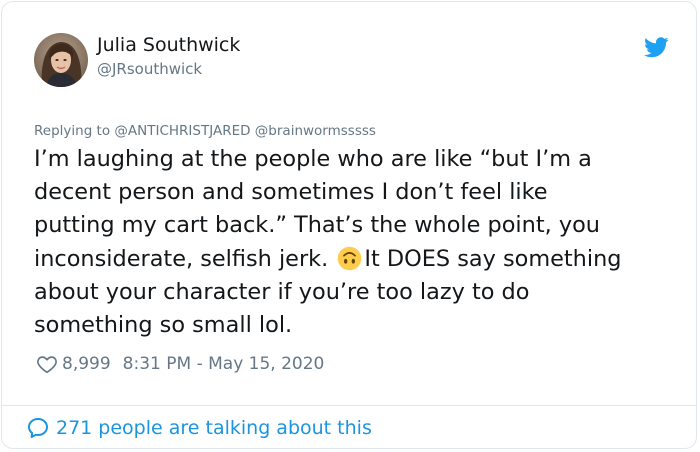 The width and height of the screenshot is (700, 452). What do you see at coordinates (214, 428) in the screenshot?
I see `conversation-text: 271 people are talking about this` at bounding box center [214, 428].